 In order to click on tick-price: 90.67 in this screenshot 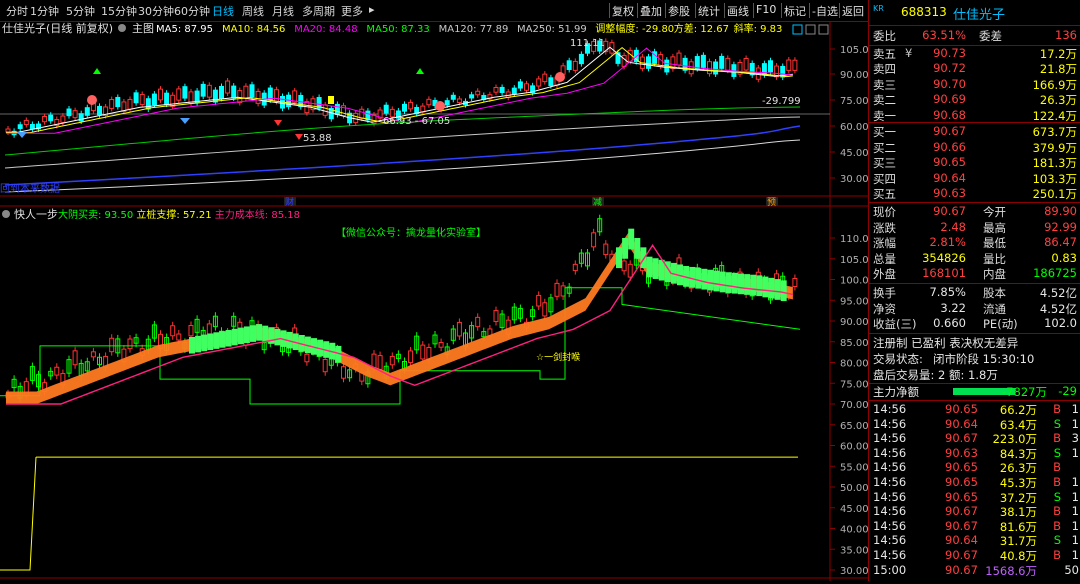, I will do `click(961, 569)`.